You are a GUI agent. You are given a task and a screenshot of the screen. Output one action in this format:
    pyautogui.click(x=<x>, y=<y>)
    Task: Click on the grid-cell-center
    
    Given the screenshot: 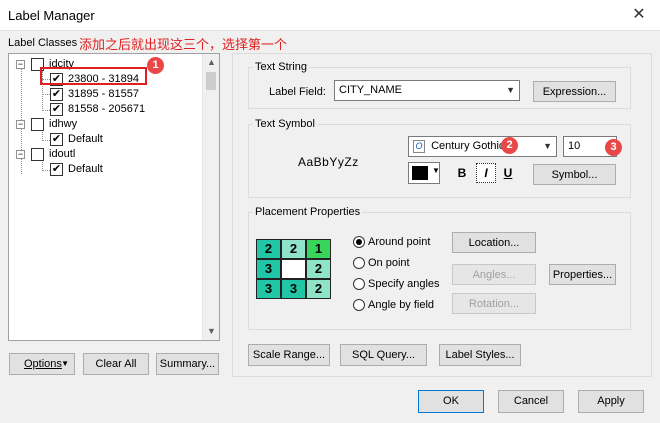 What is the action you would take?
    pyautogui.click(x=293, y=269)
    